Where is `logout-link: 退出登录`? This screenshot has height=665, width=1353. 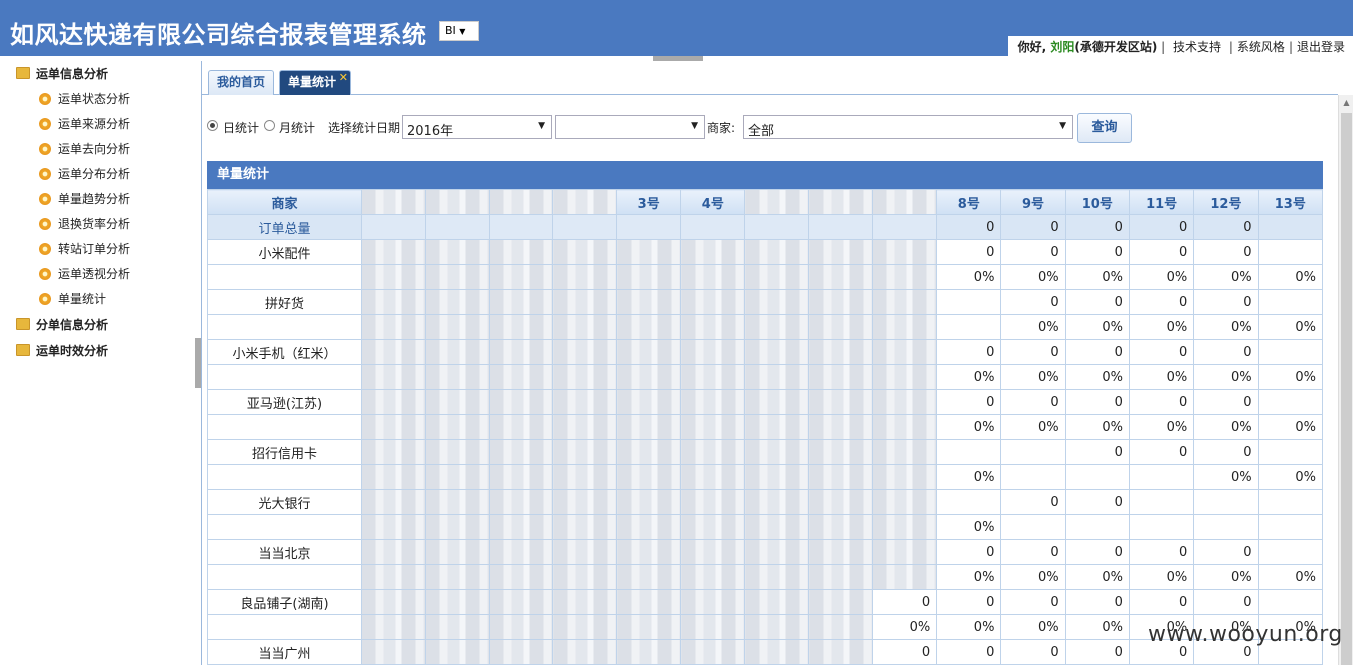 logout-link: 退出登录 is located at coordinates (1321, 47).